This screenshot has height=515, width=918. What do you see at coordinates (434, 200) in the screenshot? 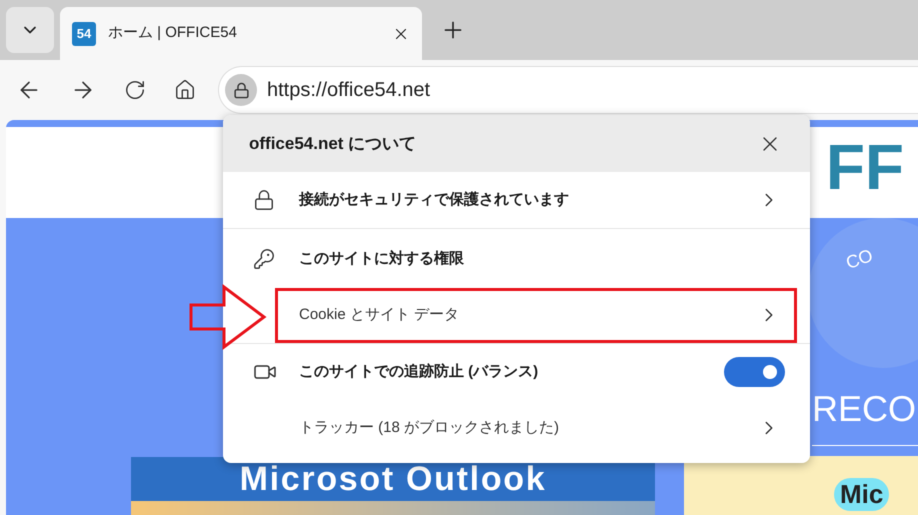
I see `menu-item-label: 接続がセキュリティで保護されています` at bounding box center [434, 200].